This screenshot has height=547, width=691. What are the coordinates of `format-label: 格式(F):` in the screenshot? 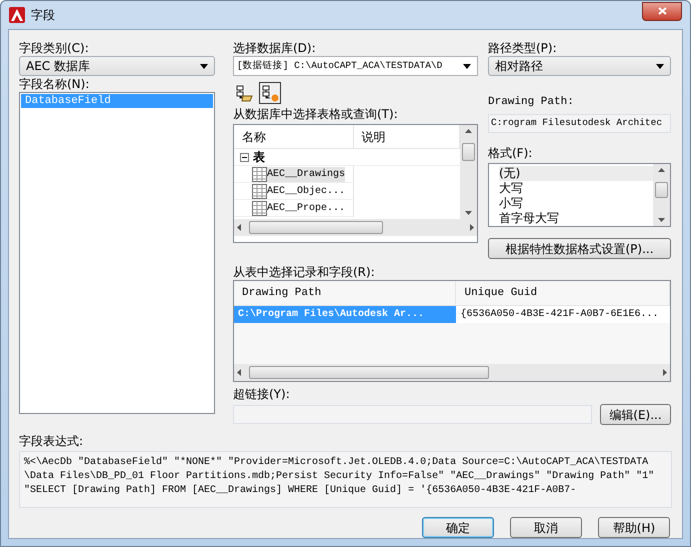 It's located at (511, 153).